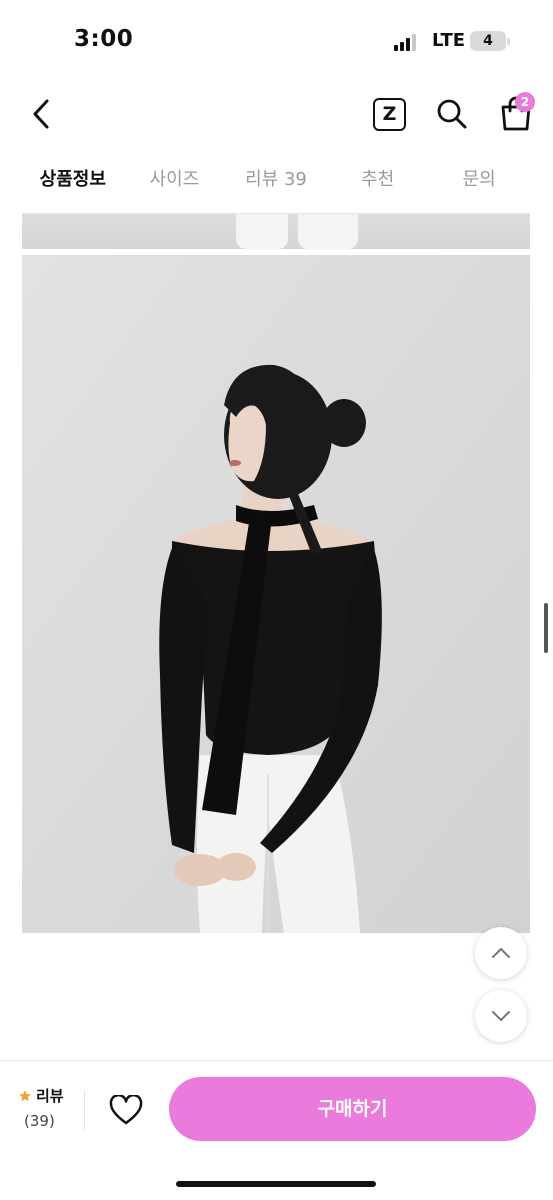 The height and width of the screenshot is (1200, 553). Describe the element at coordinates (352, 1109) in the screenshot. I see `buy-button: 구매하기` at that location.